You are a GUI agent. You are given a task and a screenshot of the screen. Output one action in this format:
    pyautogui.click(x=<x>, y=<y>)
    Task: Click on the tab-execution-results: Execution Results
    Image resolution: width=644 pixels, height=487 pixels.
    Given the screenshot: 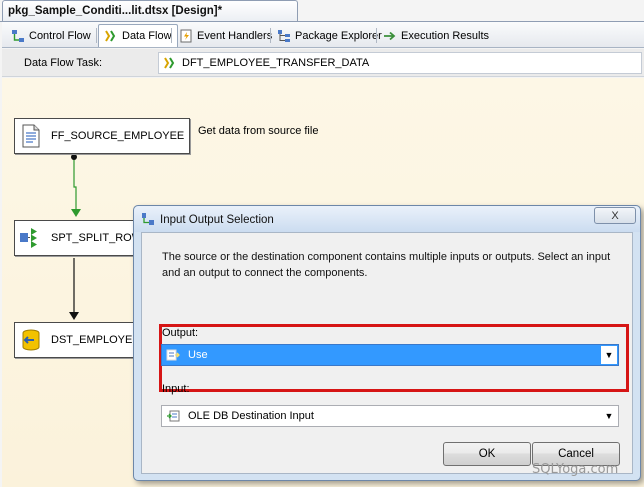 What is the action you would take?
    pyautogui.click(x=436, y=35)
    